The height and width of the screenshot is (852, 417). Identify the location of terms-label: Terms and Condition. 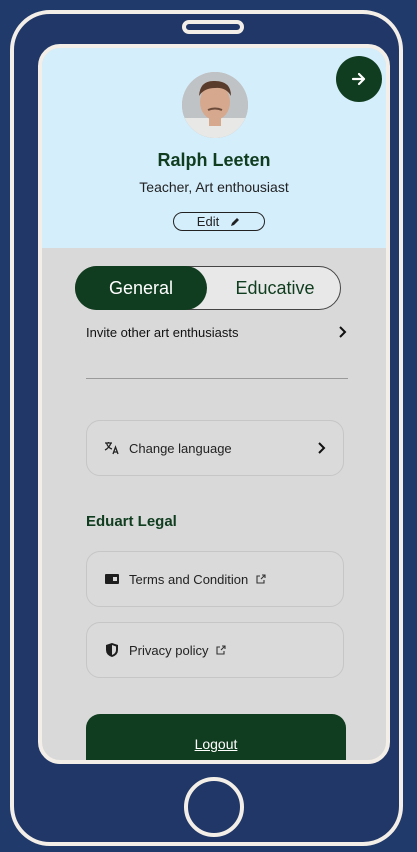
(189, 579).